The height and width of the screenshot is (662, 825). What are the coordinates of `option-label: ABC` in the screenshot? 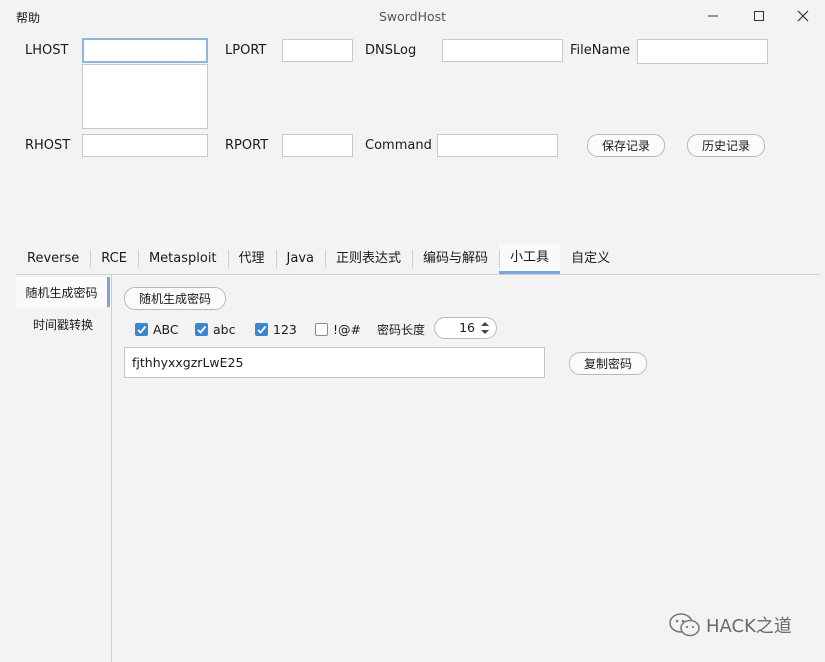 It's located at (166, 329).